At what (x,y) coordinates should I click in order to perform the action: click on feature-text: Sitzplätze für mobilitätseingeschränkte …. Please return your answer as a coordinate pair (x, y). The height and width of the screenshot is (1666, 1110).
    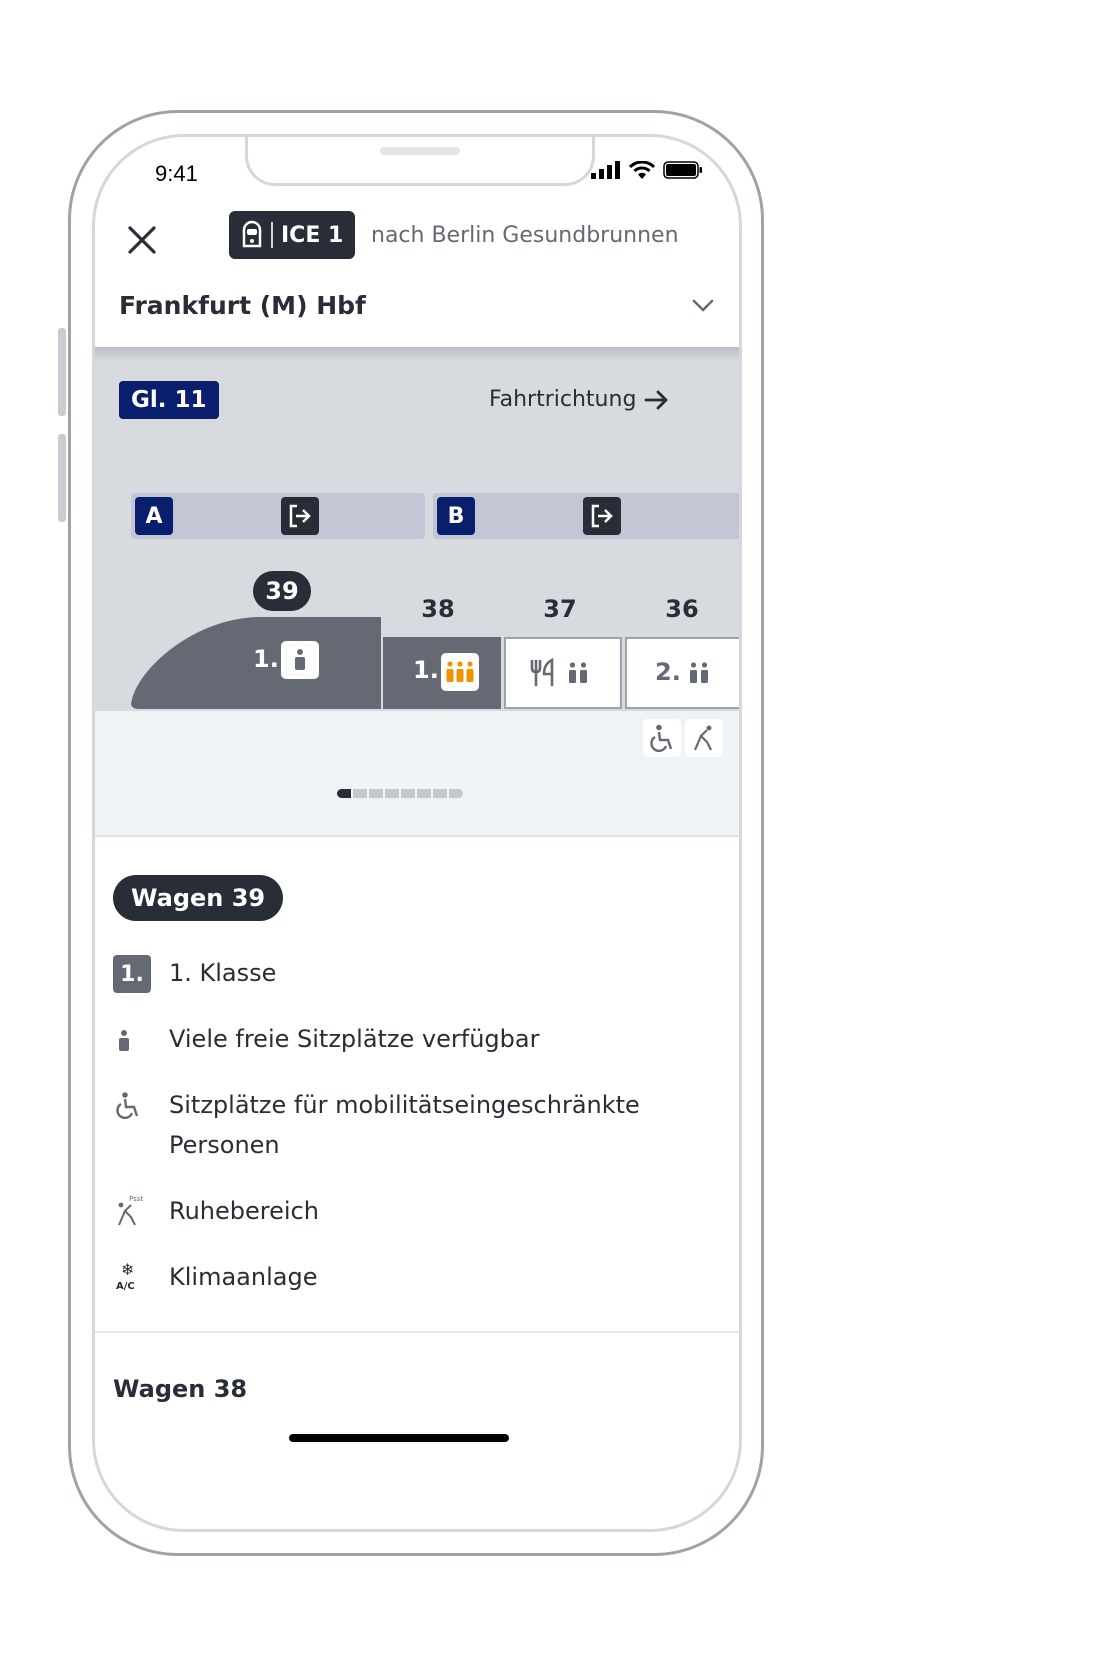
    Looking at the image, I should click on (404, 1125).